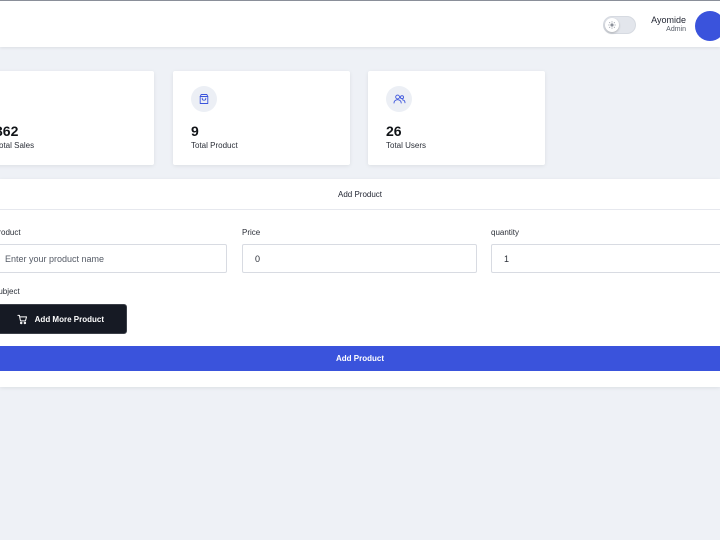  I want to click on stat-label: Total Users, so click(406, 145).